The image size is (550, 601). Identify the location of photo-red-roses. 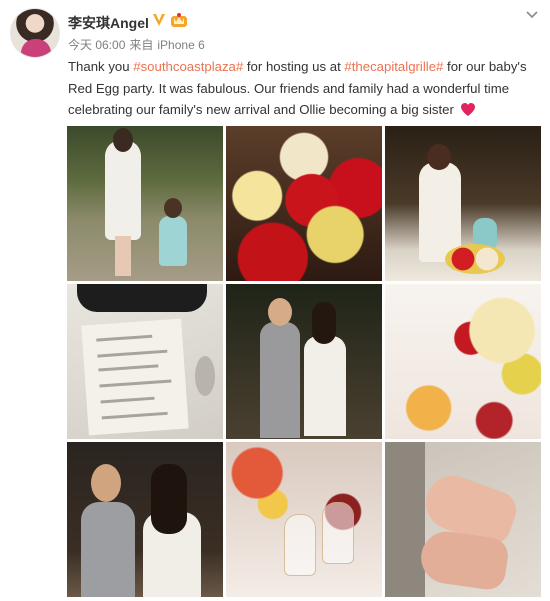
(304, 203).